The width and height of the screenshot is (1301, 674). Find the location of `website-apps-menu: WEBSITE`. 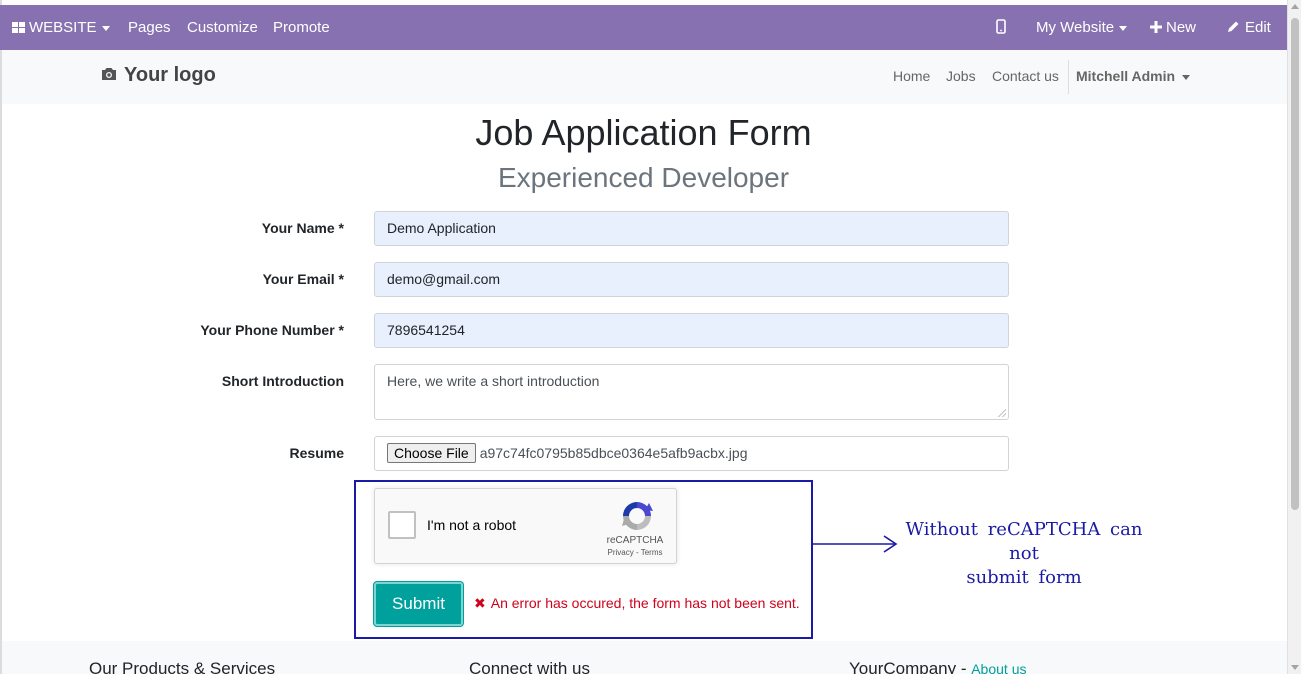

website-apps-menu: WEBSITE is located at coordinates (61, 27).